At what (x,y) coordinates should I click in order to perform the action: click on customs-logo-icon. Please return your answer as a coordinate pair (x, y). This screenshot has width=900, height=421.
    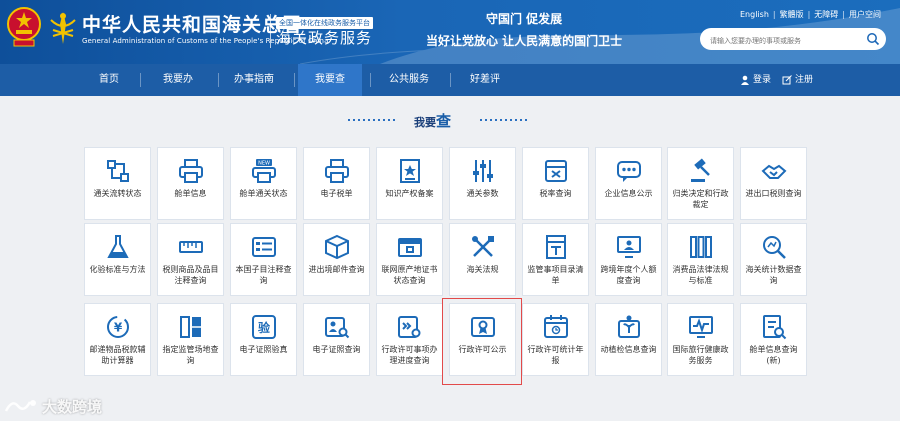
    Looking at the image, I should click on (63, 28).